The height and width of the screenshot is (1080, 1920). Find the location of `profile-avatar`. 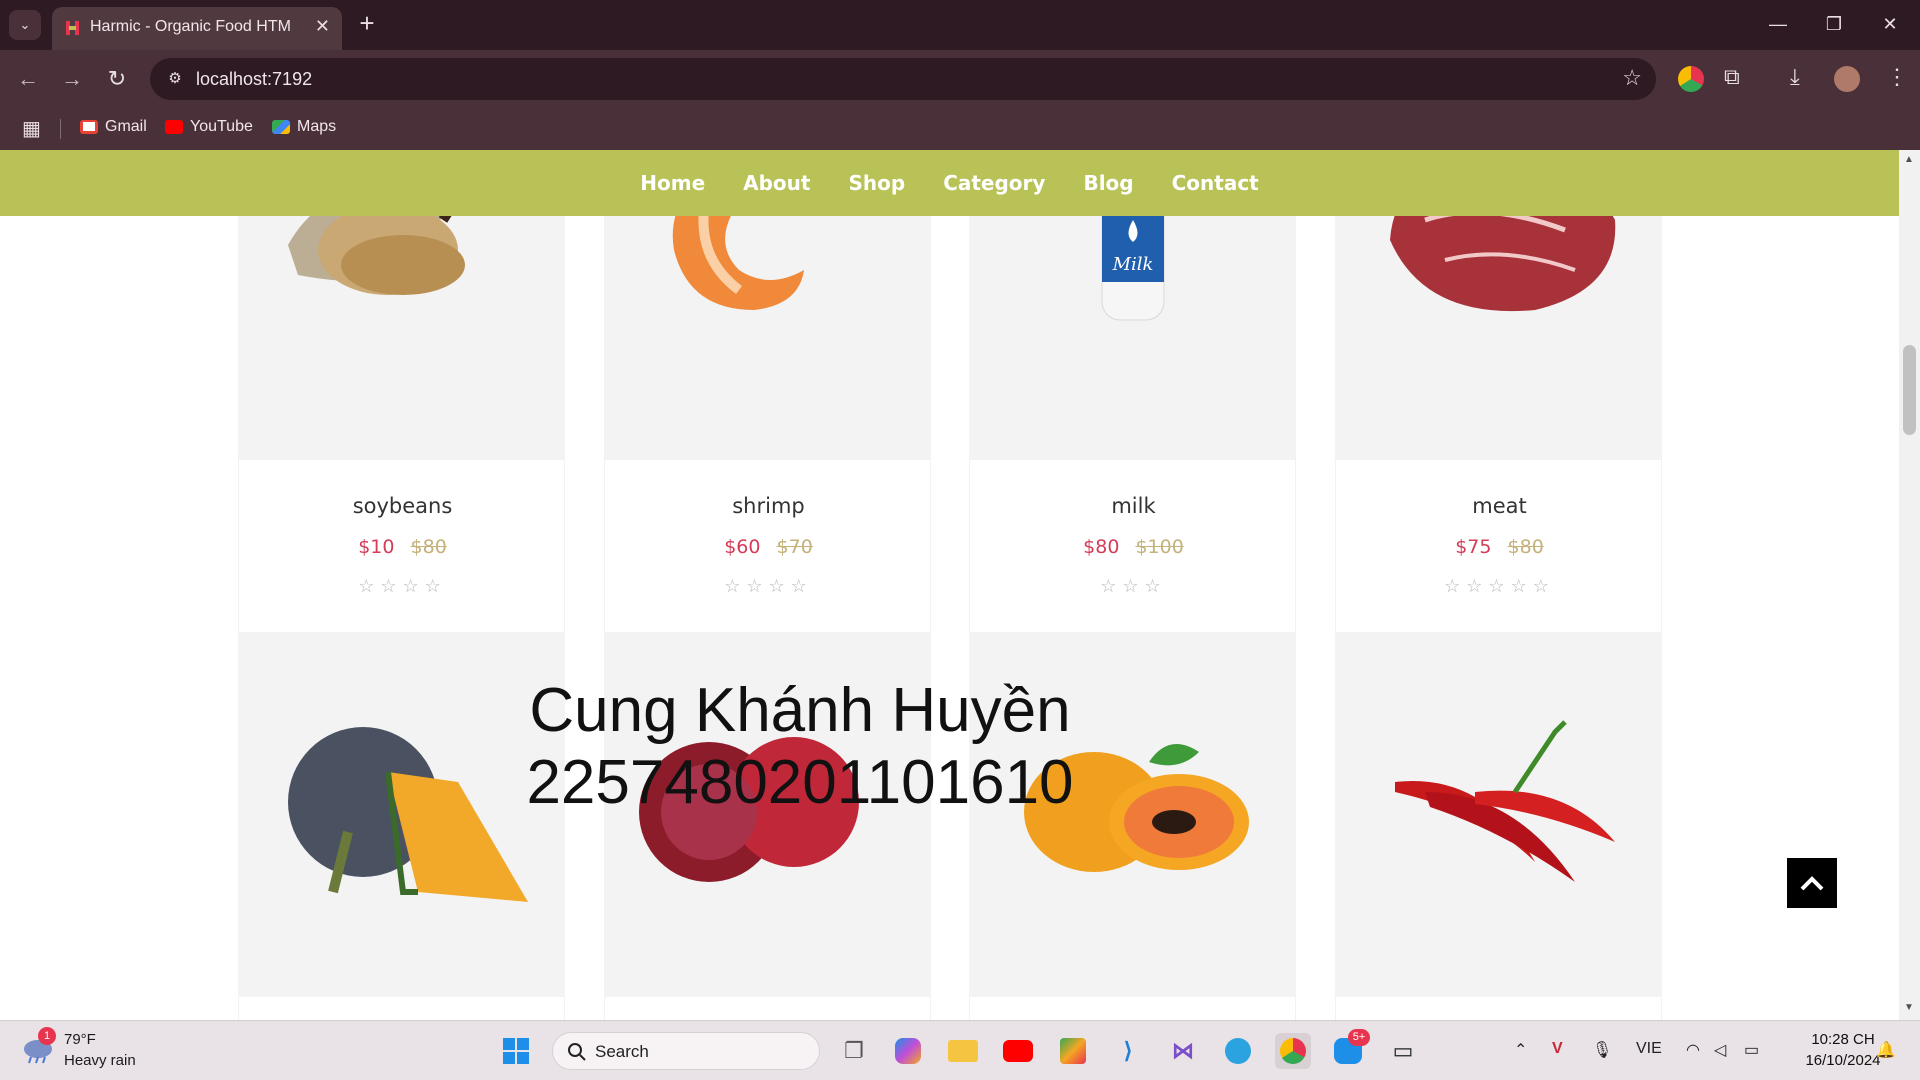

profile-avatar is located at coordinates (1847, 79).